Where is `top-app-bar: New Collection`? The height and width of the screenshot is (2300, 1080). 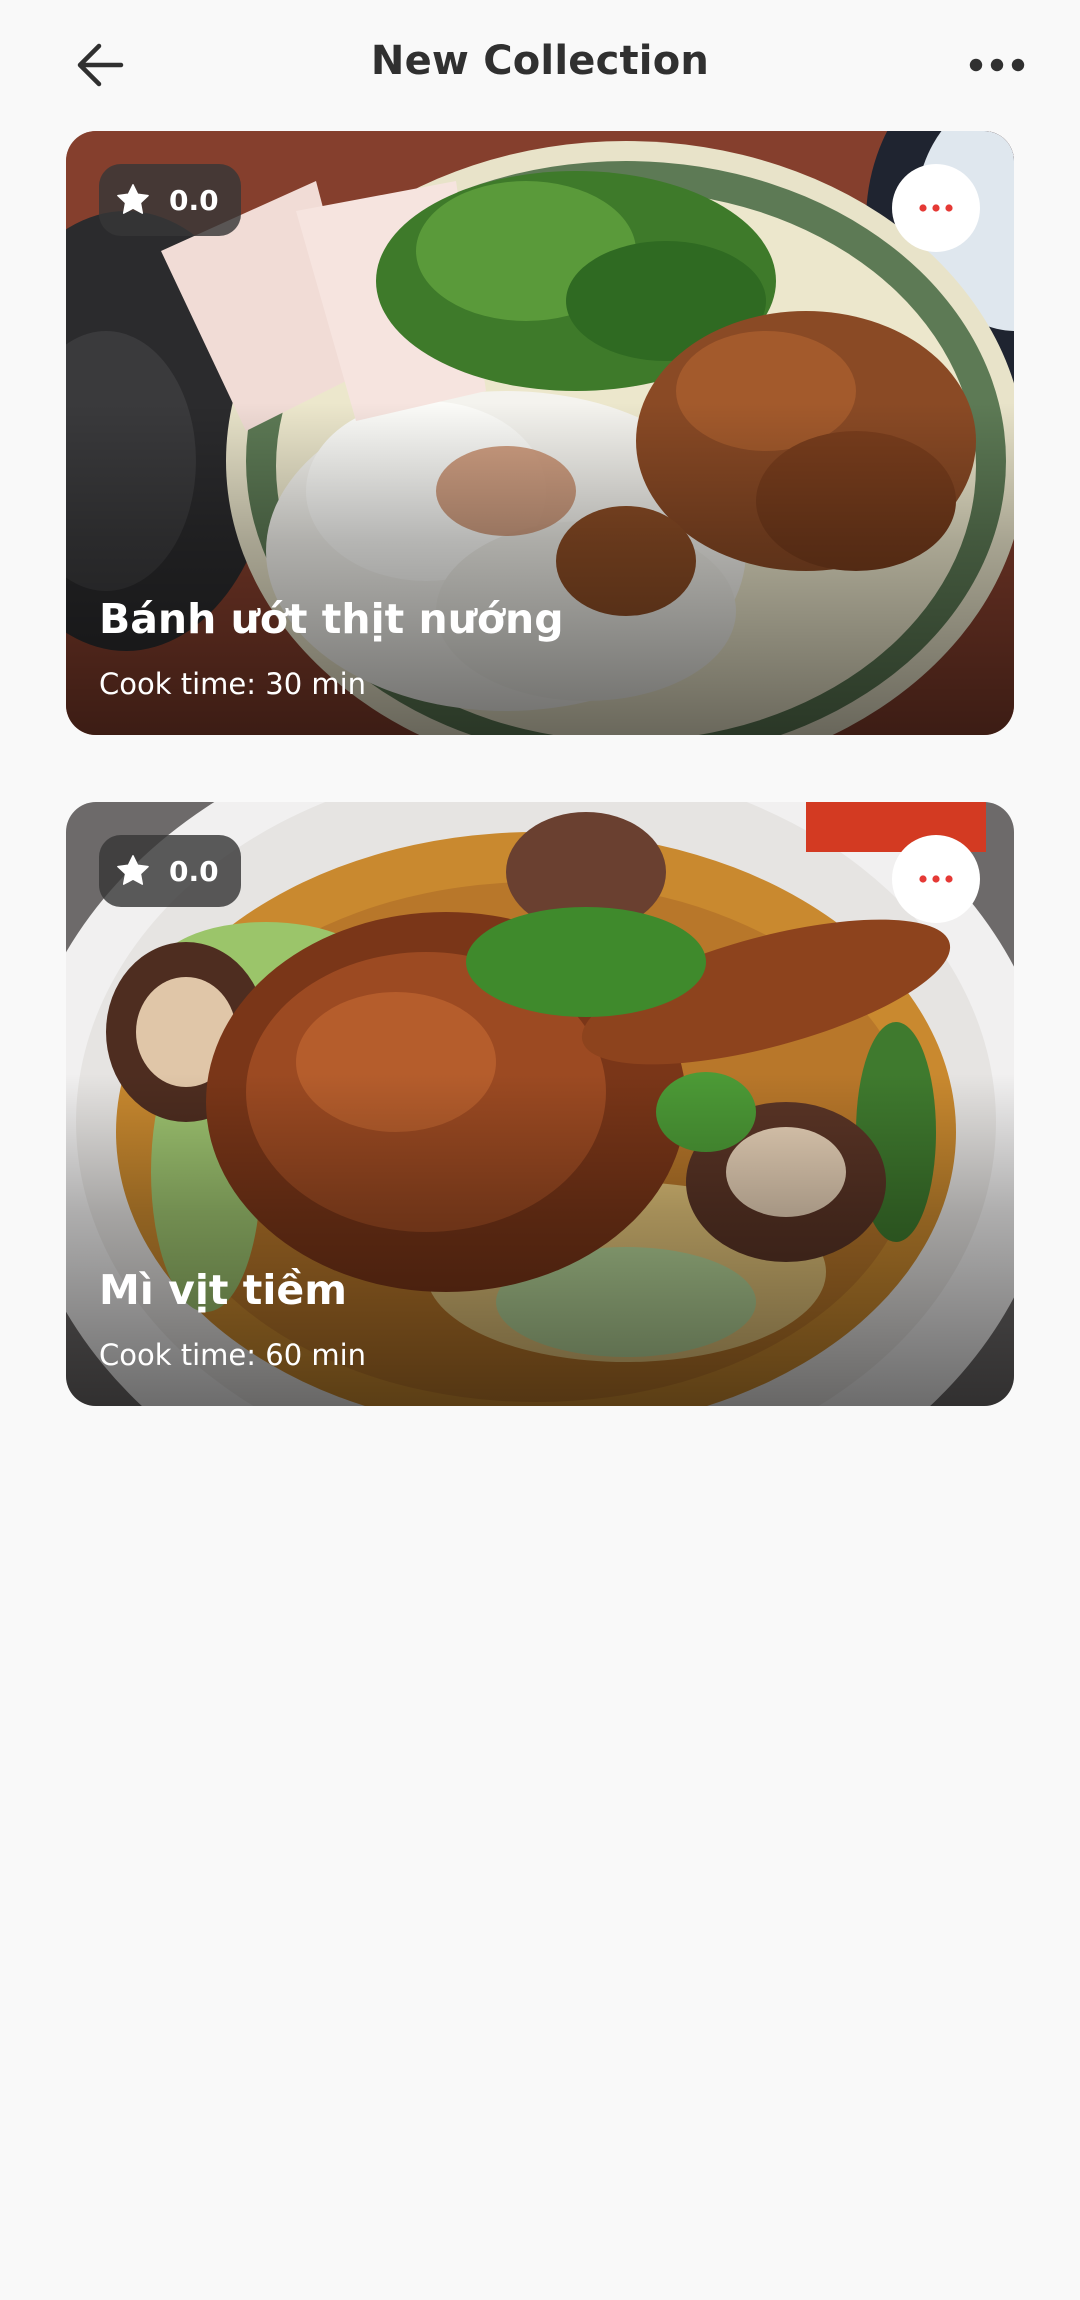
top-app-bar: New Collection is located at coordinates (540, 65).